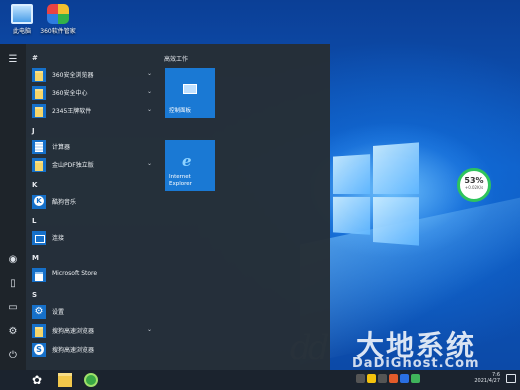 Image resolution: width=520 pixels, height=390 pixels. I want to click on app-name: 计算器, so click(61, 147).